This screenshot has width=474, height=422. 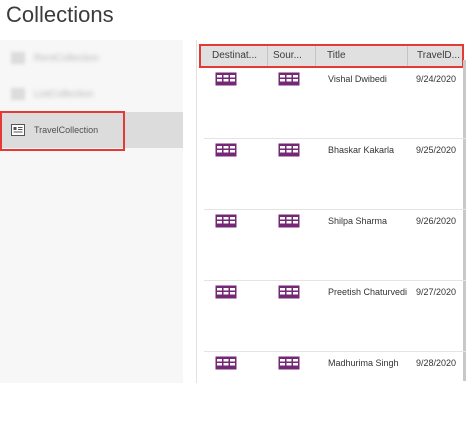 I want to click on table-row: Bhaskar Kakarla 9/25/2020, so click(x=335, y=174).